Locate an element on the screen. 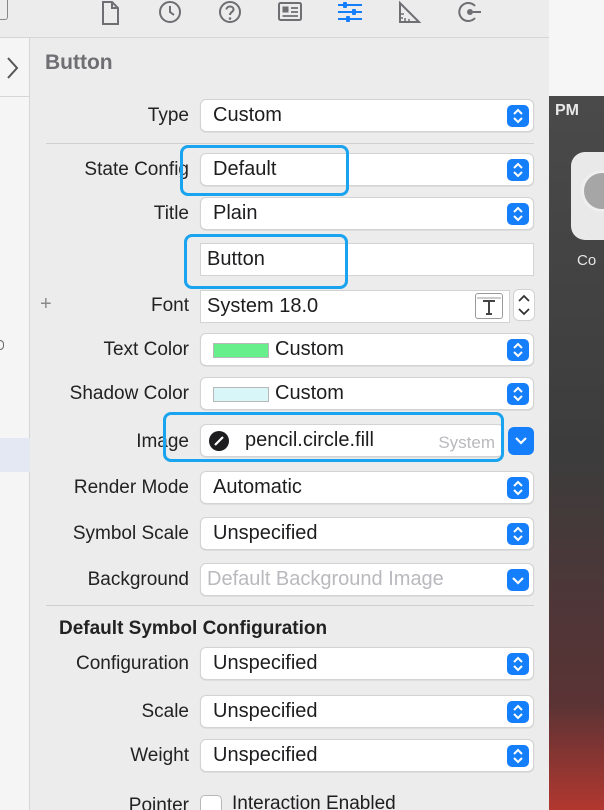 This screenshot has height=810, width=604. symbol-configuration-heading: Default Symbol Configuration is located at coordinates (193, 628).